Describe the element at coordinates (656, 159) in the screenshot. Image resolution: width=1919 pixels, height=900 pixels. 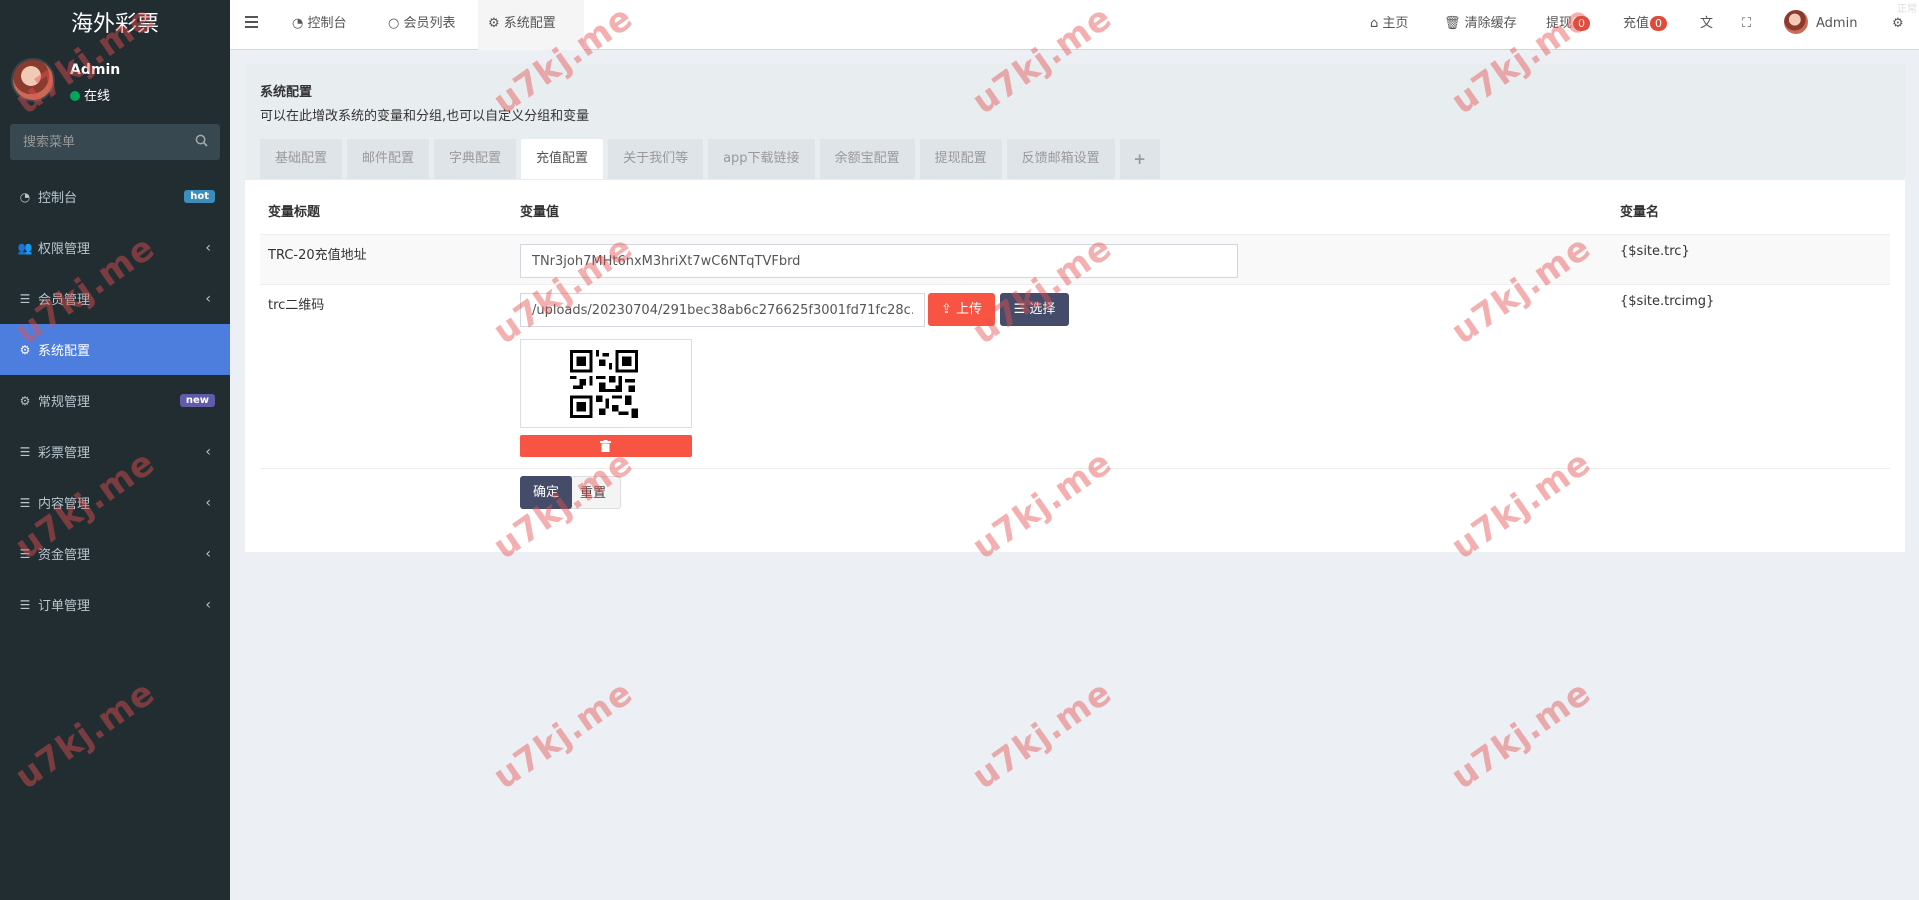
I see `tab-about: 关于我们等` at that location.